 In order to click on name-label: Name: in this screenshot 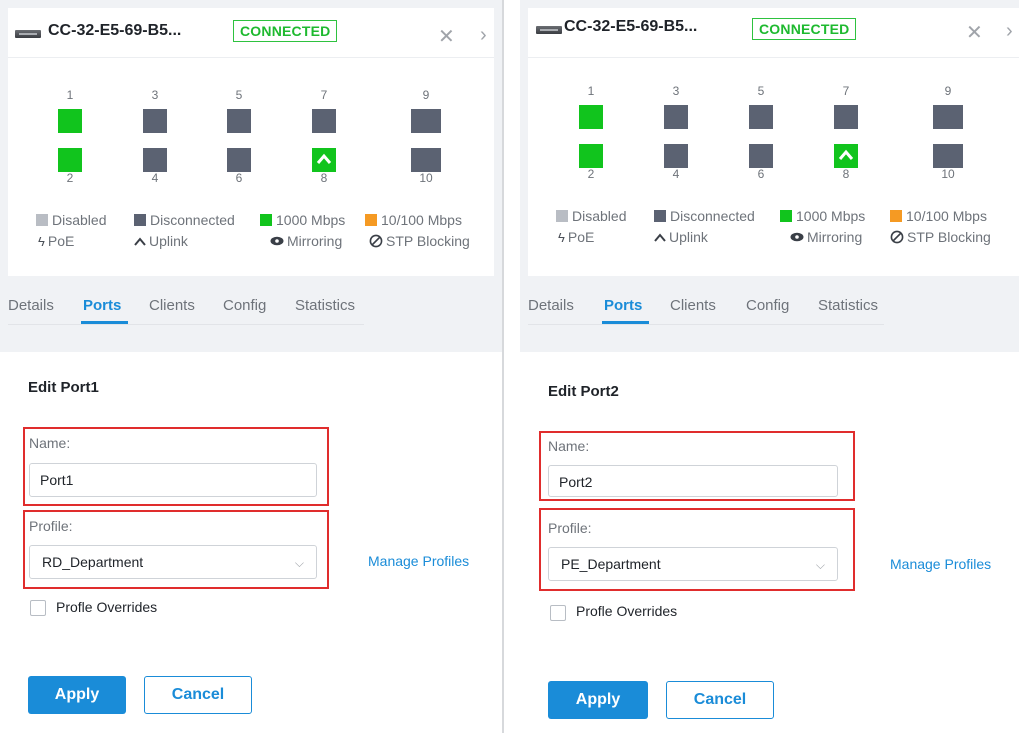, I will do `click(50, 443)`.